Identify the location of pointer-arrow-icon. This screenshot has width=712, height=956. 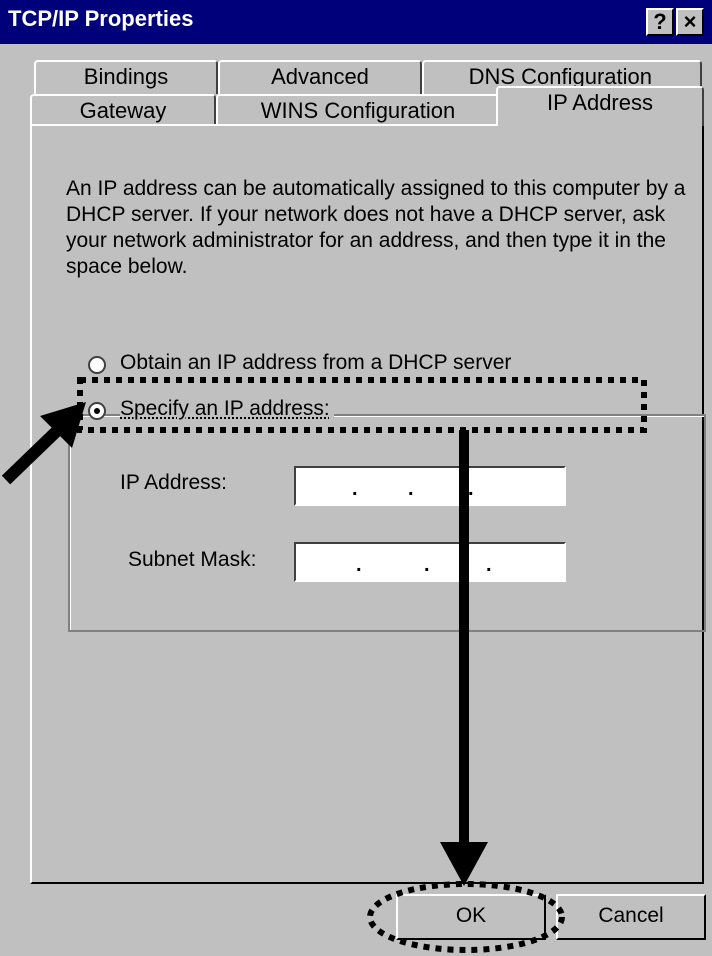
(43, 443).